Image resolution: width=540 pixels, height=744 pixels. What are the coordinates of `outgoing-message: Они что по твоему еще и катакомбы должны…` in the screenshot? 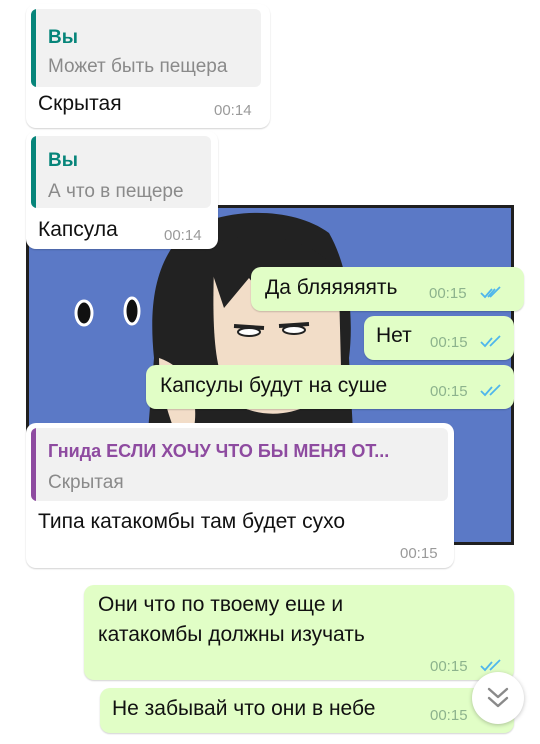 It's located at (299, 632).